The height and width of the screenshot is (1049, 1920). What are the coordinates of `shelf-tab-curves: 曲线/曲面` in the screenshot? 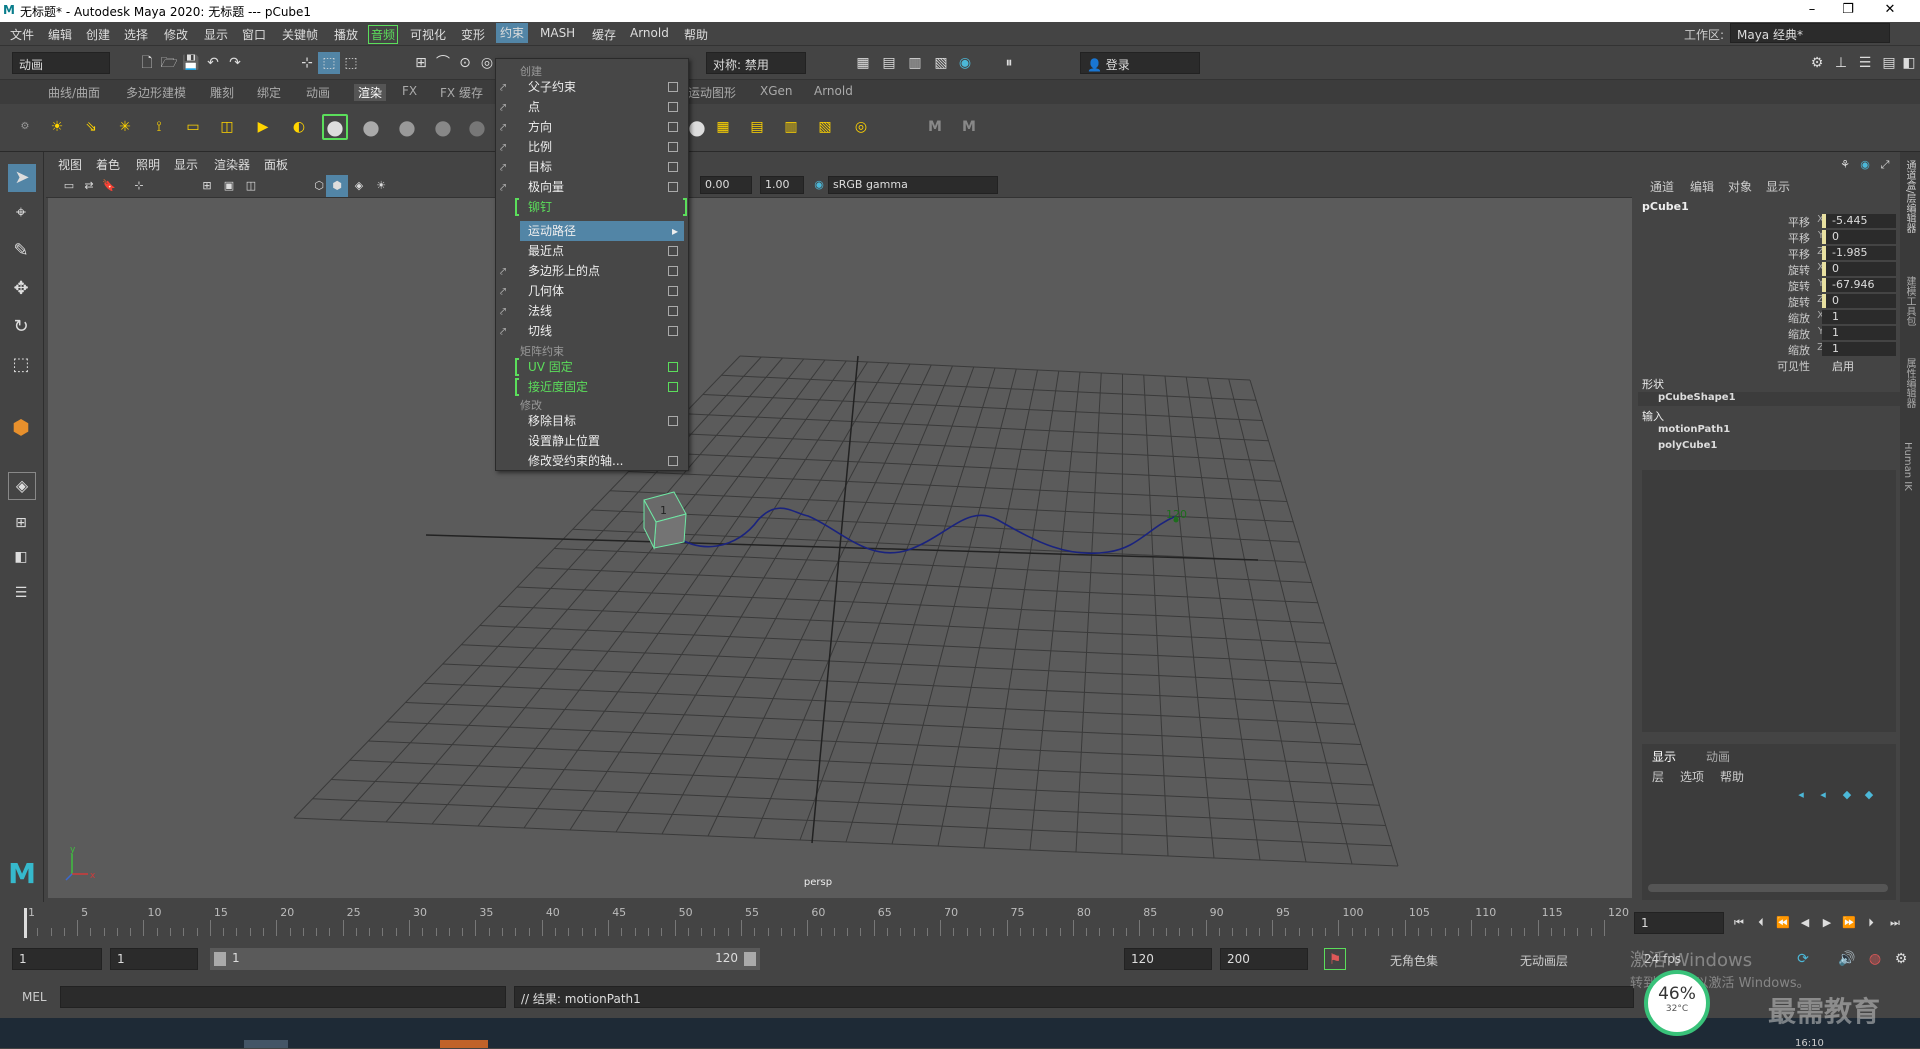 It's located at (74, 92).